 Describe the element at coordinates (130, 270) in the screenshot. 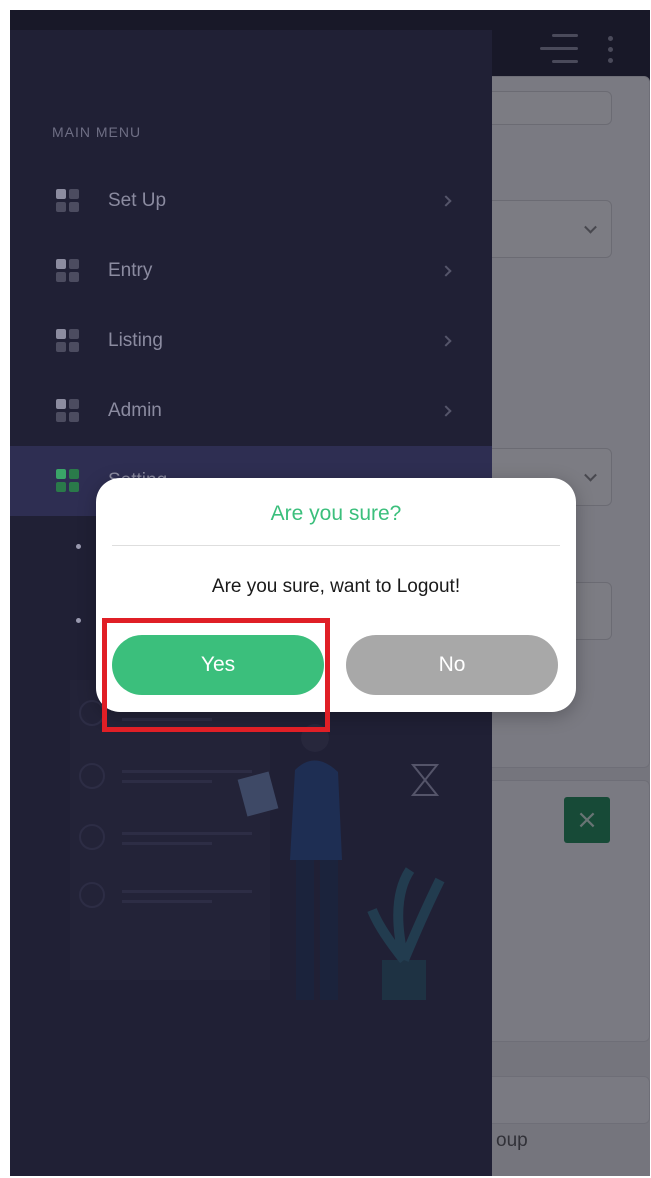

I see `sidebar-item-label: Entry` at that location.